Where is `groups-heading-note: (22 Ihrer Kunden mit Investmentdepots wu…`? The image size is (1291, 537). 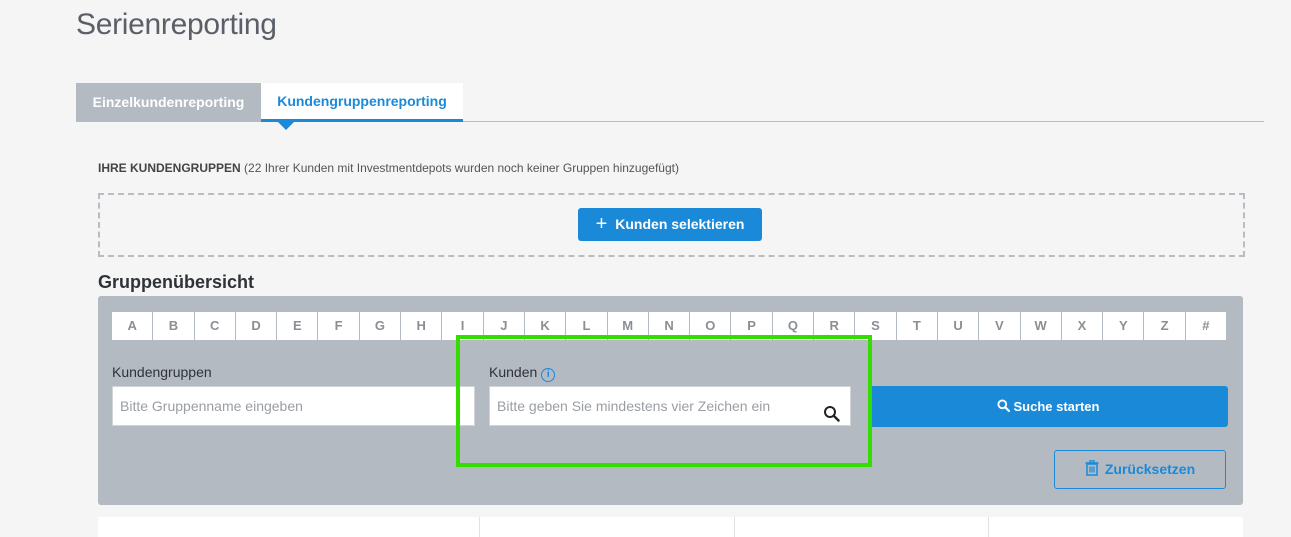 groups-heading-note: (22 Ihrer Kunden mit Investmentdepots wu… is located at coordinates (461, 168).